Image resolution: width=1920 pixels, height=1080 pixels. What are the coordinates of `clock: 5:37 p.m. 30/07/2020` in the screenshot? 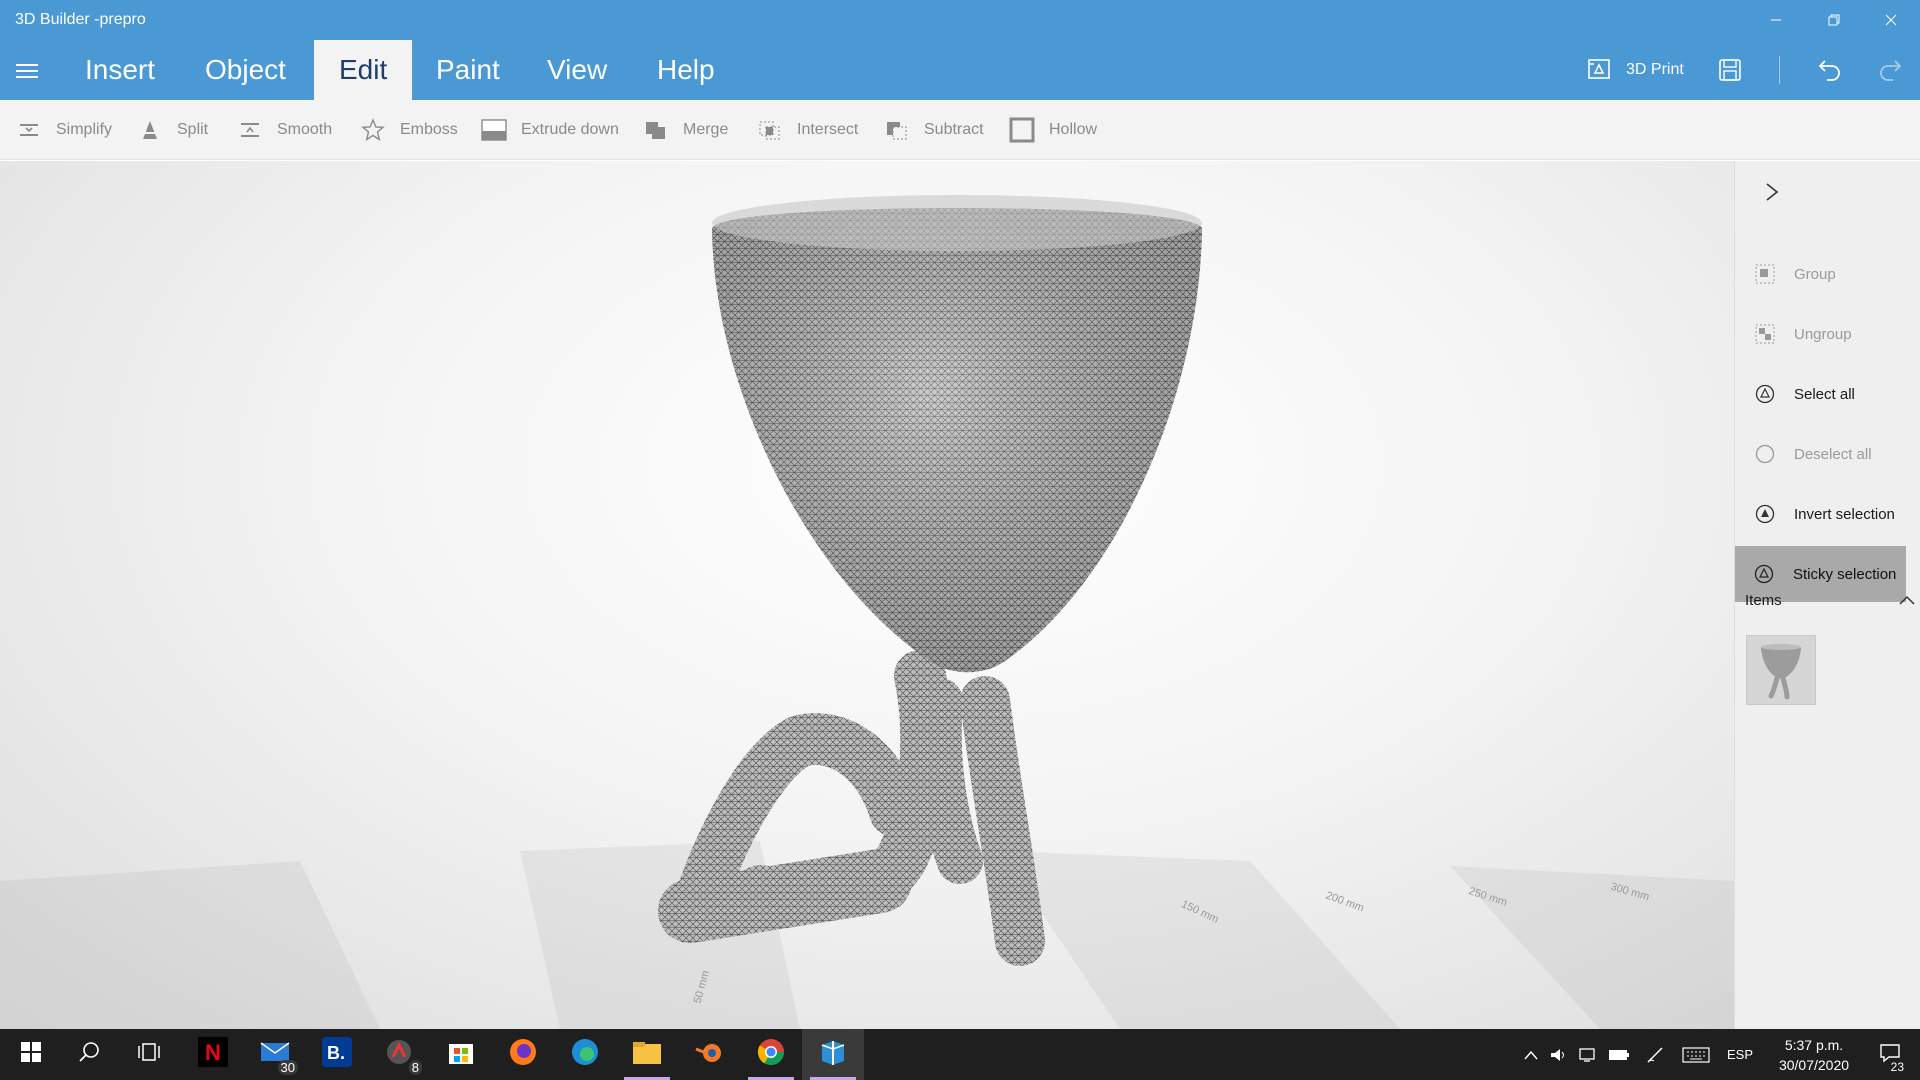 It's located at (1814, 1055).